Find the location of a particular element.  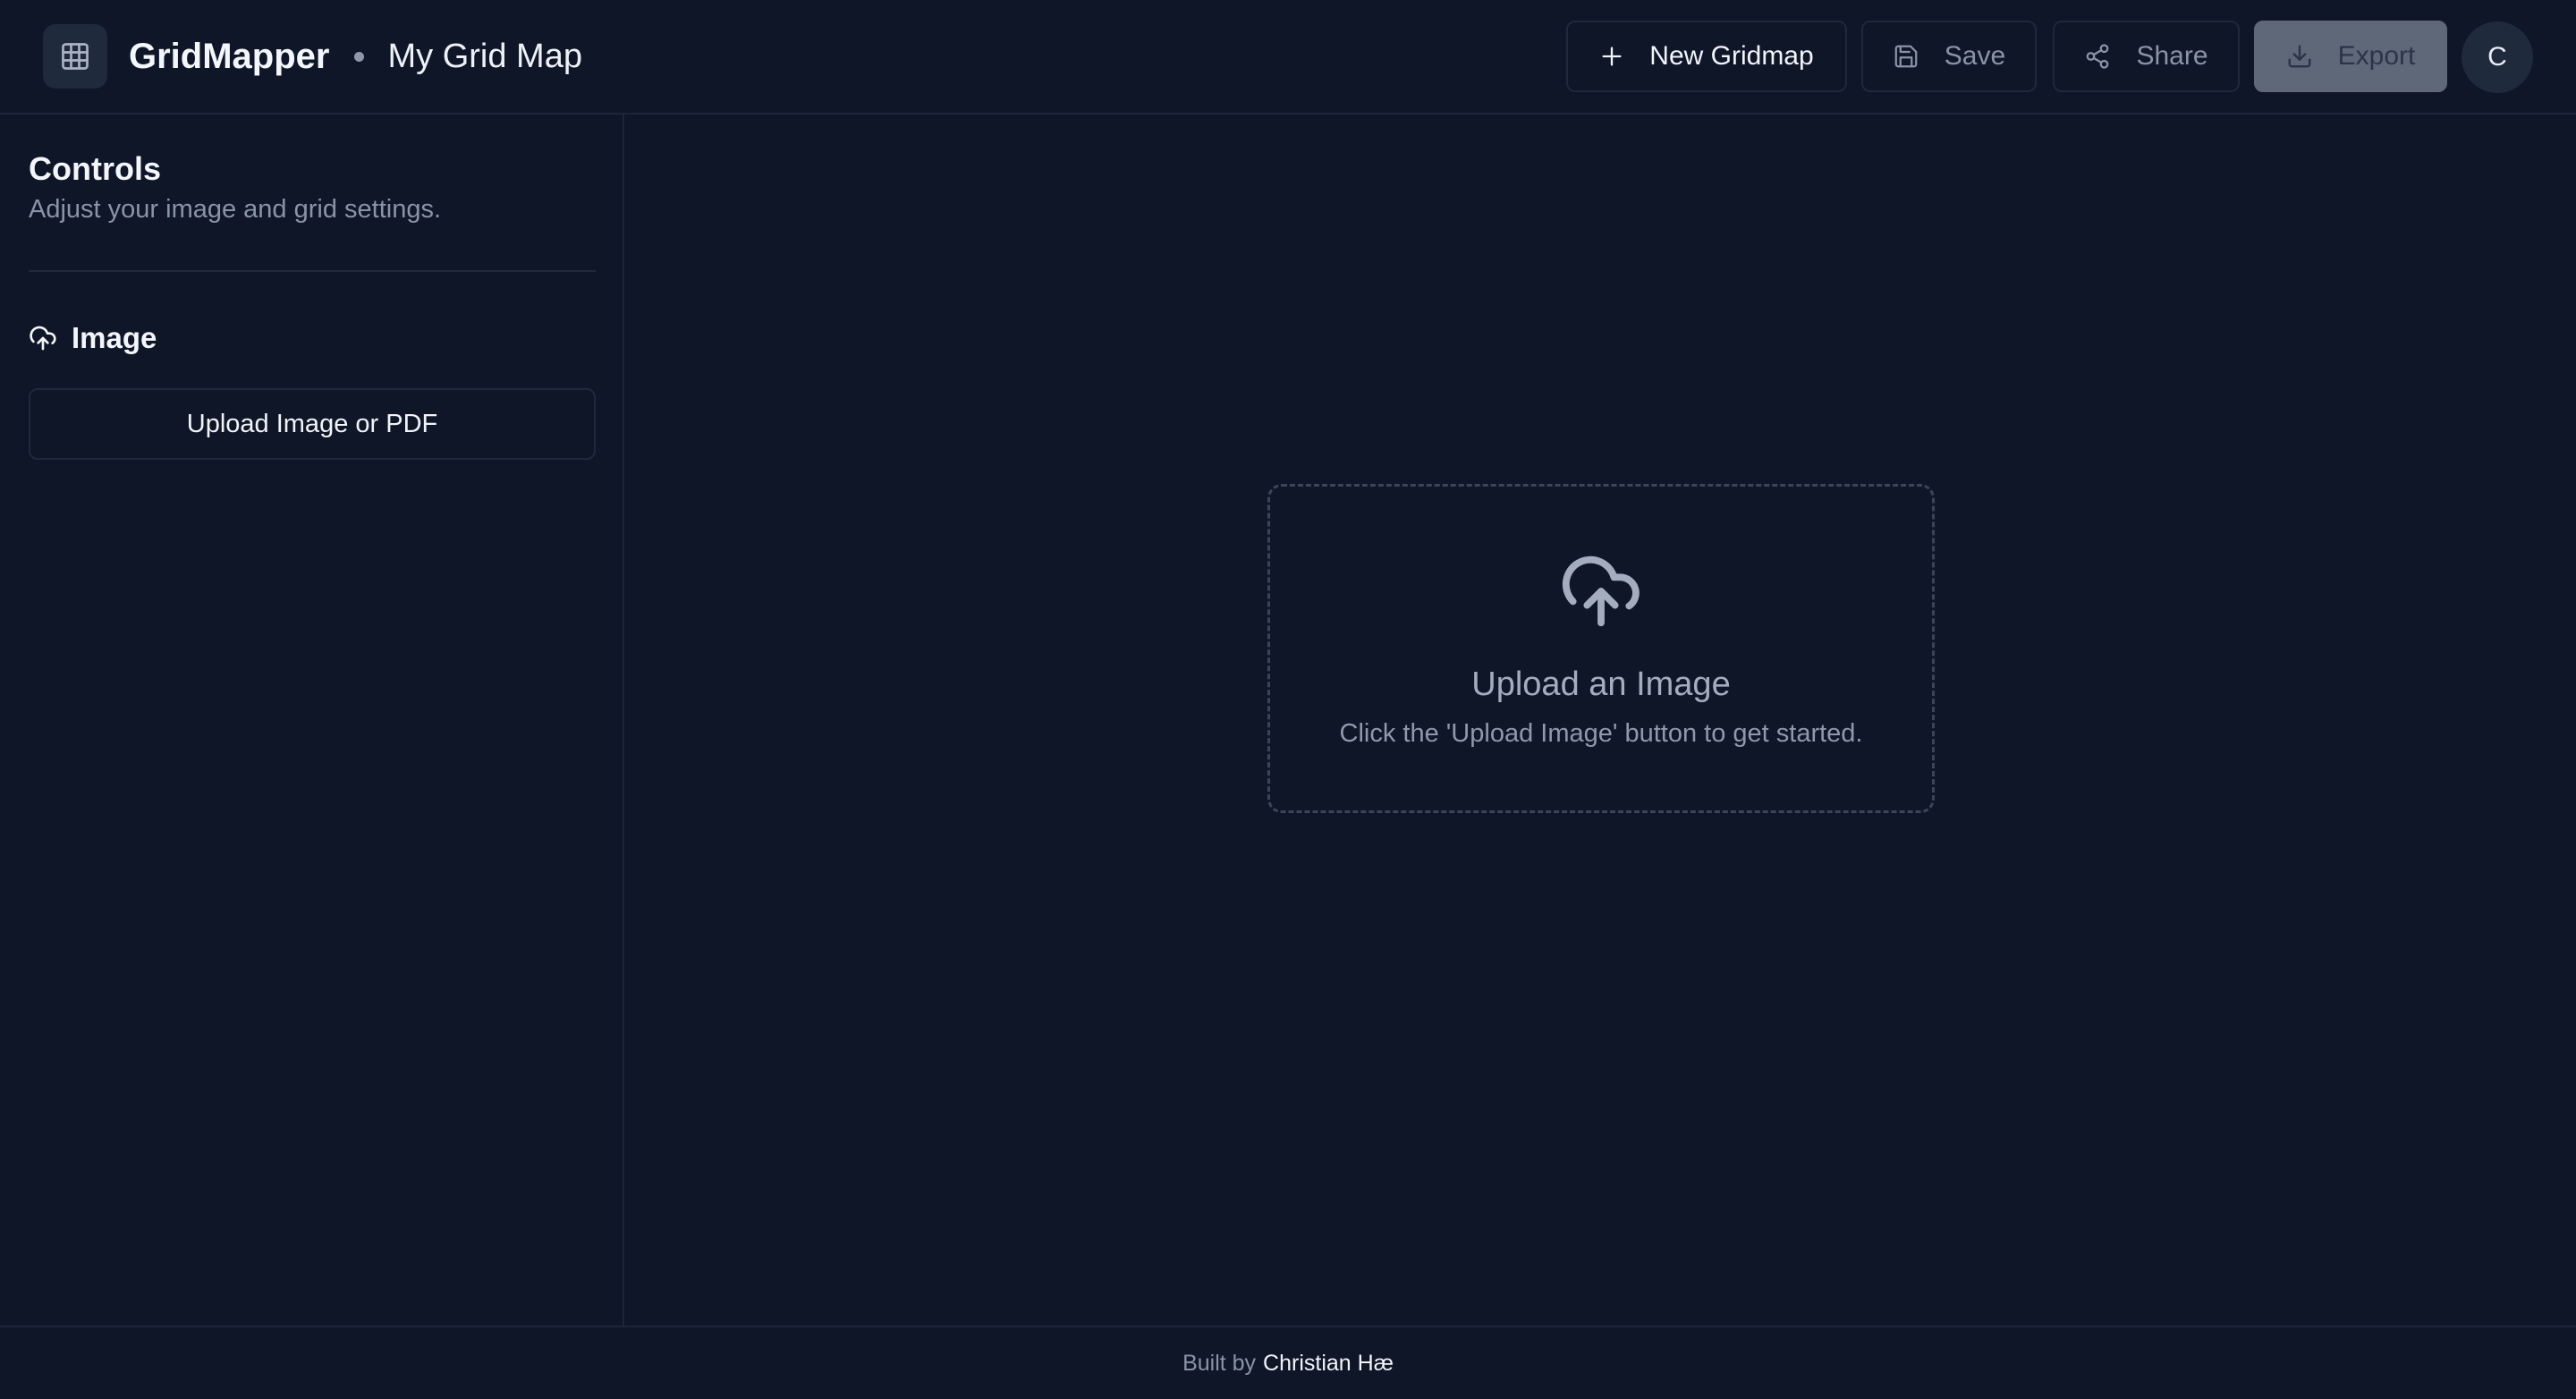

sidebar-divider is located at coordinates (312, 271).